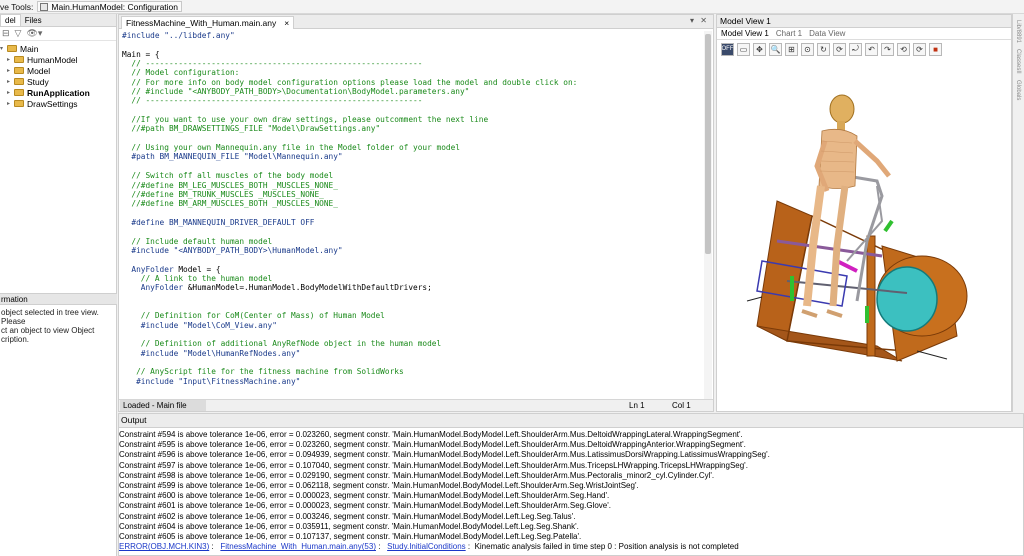 Image resolution: width=1024 pixels, height=556 pixels. Describe the element at coordinates (298, 546) in the screenshot. I see `error-file-link: FitnessMachine_With_Human.main.any(53)` at that location.